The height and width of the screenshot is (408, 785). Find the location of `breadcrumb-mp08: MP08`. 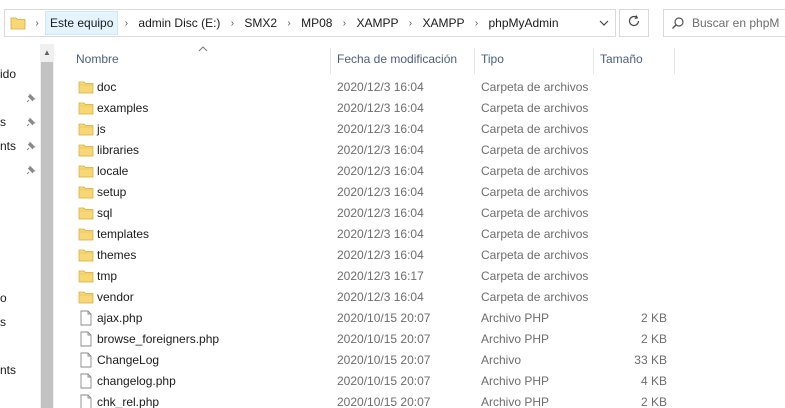

breadcrumb-mp08: MP08 is located at coordinates (316, 23).